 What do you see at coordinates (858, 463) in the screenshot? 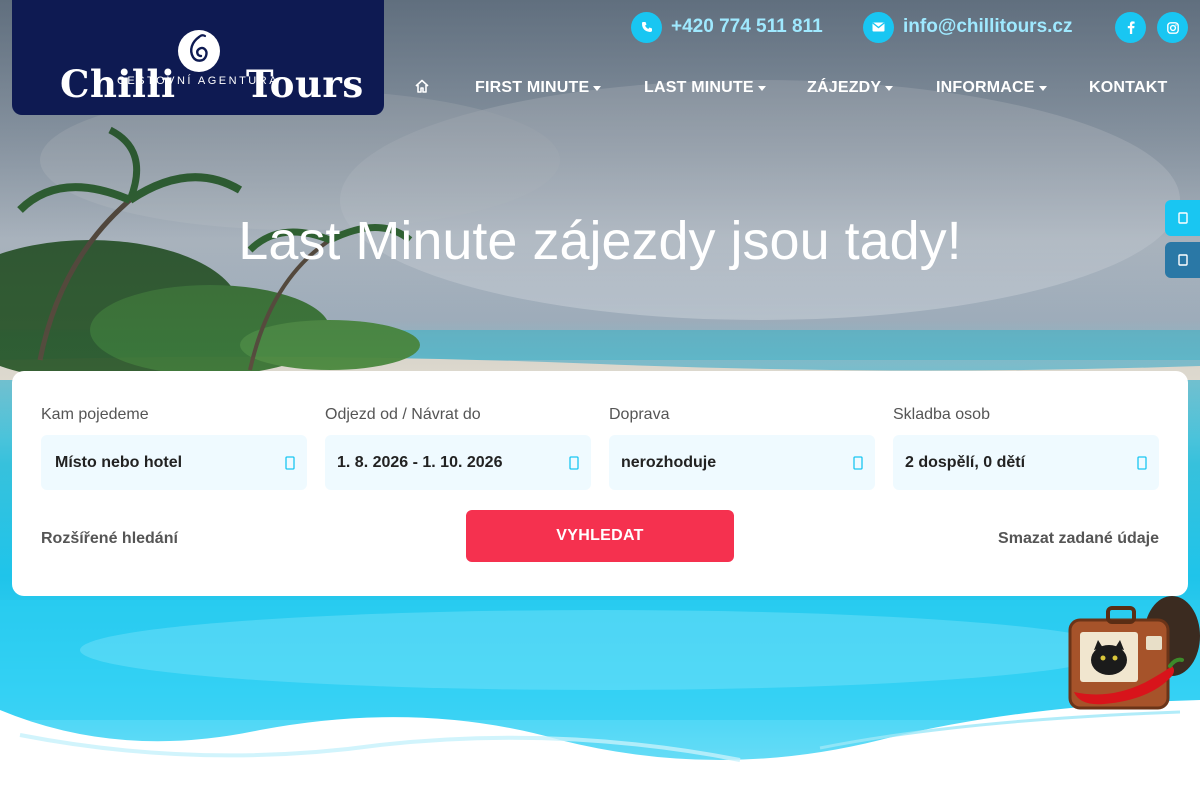
I see `transport-icon` at bounding box center [858, 463].